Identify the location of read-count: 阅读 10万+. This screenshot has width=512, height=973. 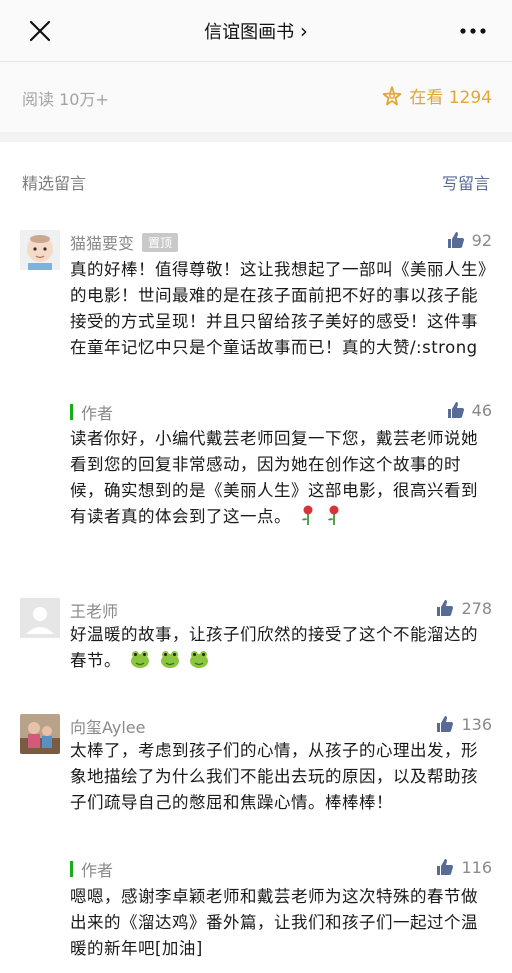
(65, 99).